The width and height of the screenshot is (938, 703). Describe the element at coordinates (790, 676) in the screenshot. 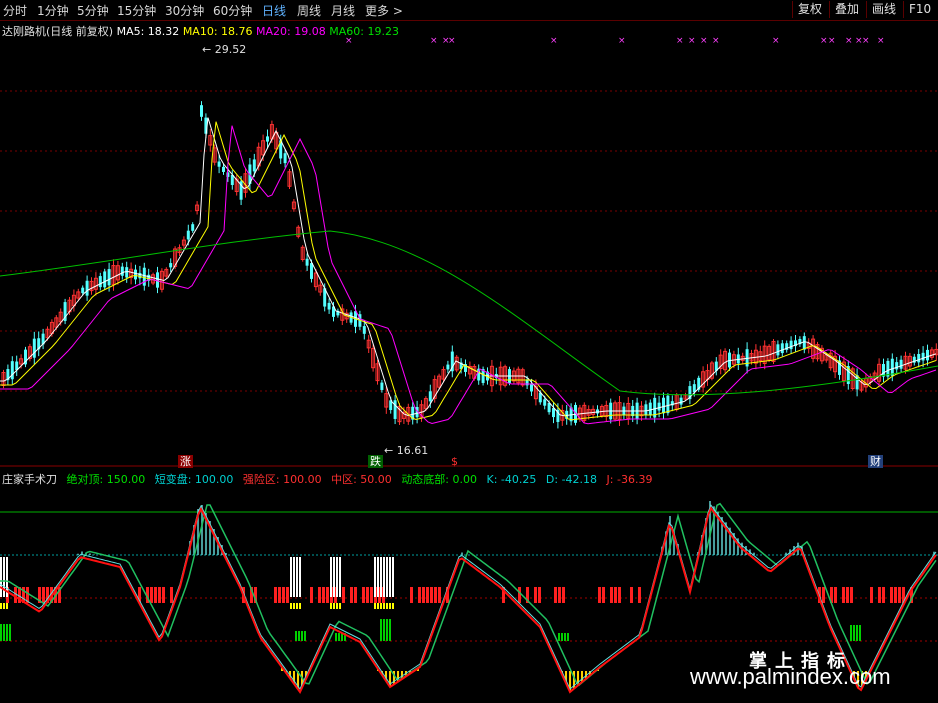

I see `watermark-url: www.palmindex.com` at that location.